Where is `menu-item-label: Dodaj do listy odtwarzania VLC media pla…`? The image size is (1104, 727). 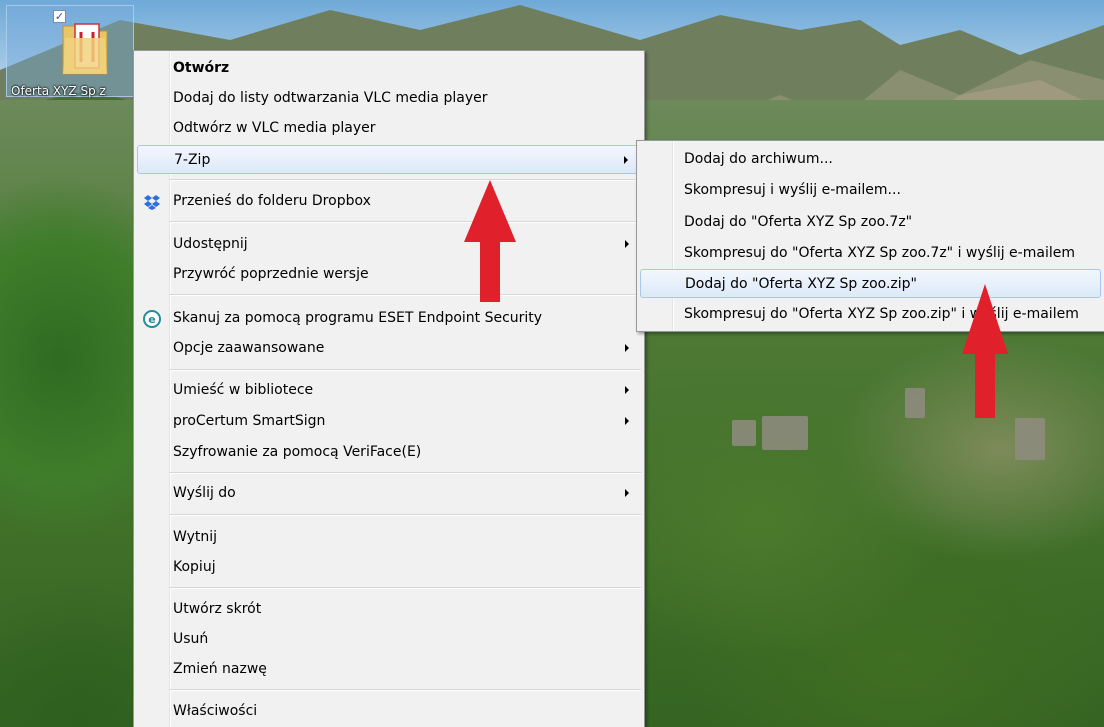
menu-item-label: Dodaj do listy odtwarzania VLC media pla… is located at coordinates (330, 98).